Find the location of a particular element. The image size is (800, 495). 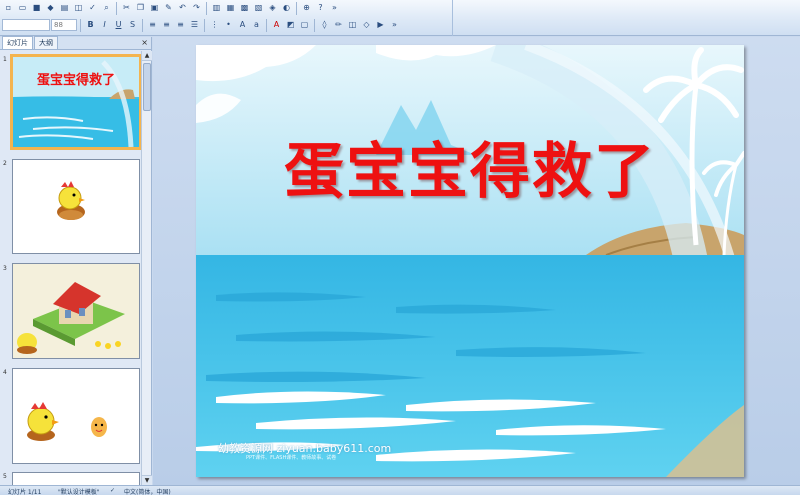

fill-color-icon: ◊ is located at coordinates (324, 25).